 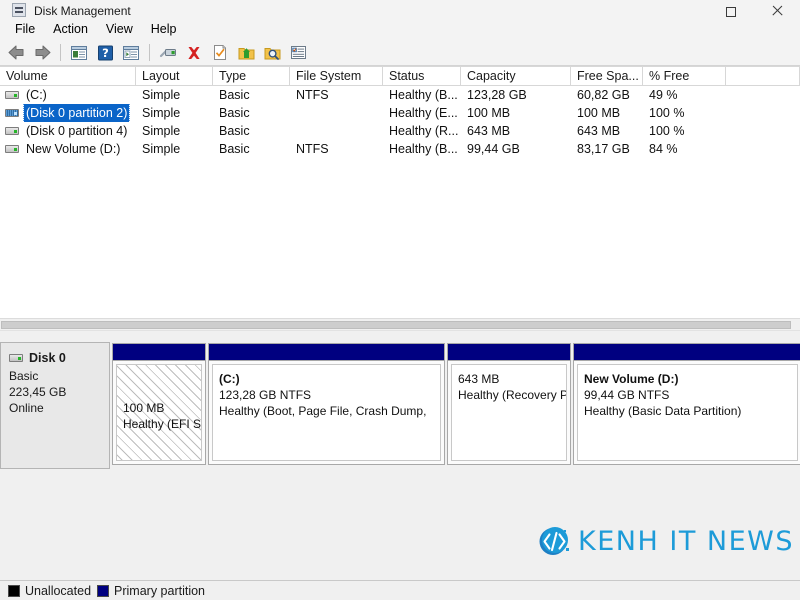 I want to click on legend-item: Primary partition, so click(x=151, y=591).